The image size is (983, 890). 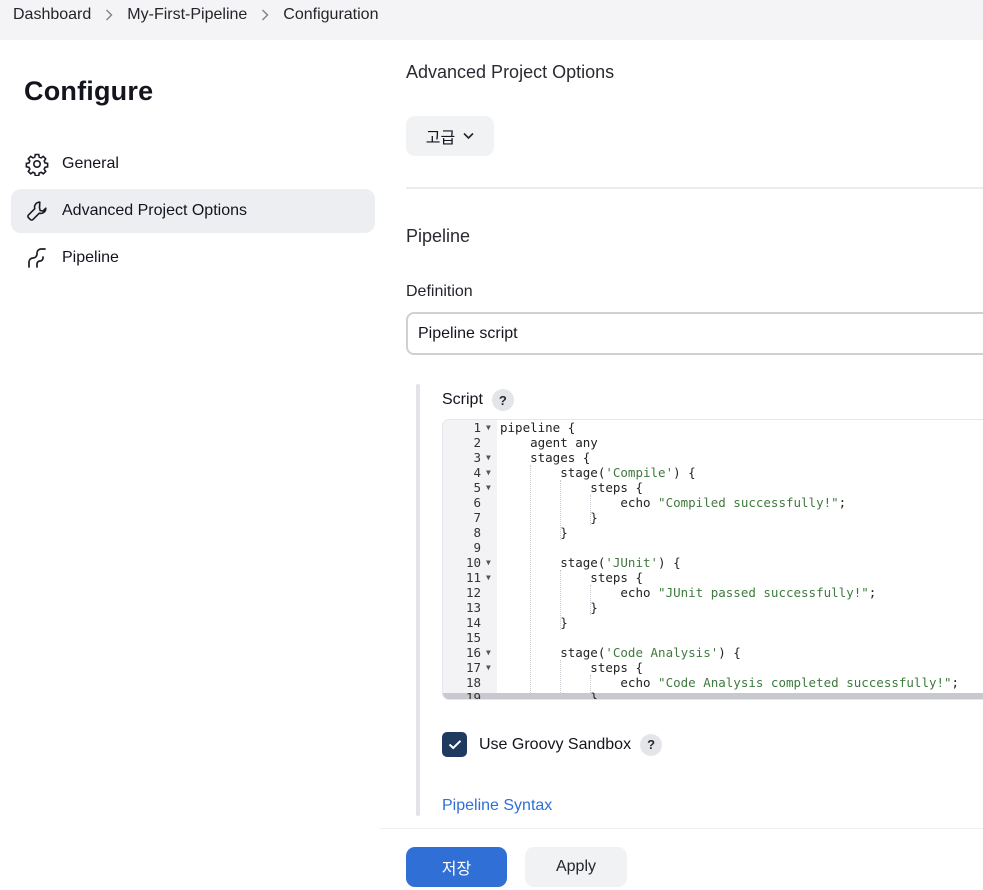 What do you see at coordinates (545, 457) in the screenshot?
I see `code-text: stages {` at bounding box center [545, 457].